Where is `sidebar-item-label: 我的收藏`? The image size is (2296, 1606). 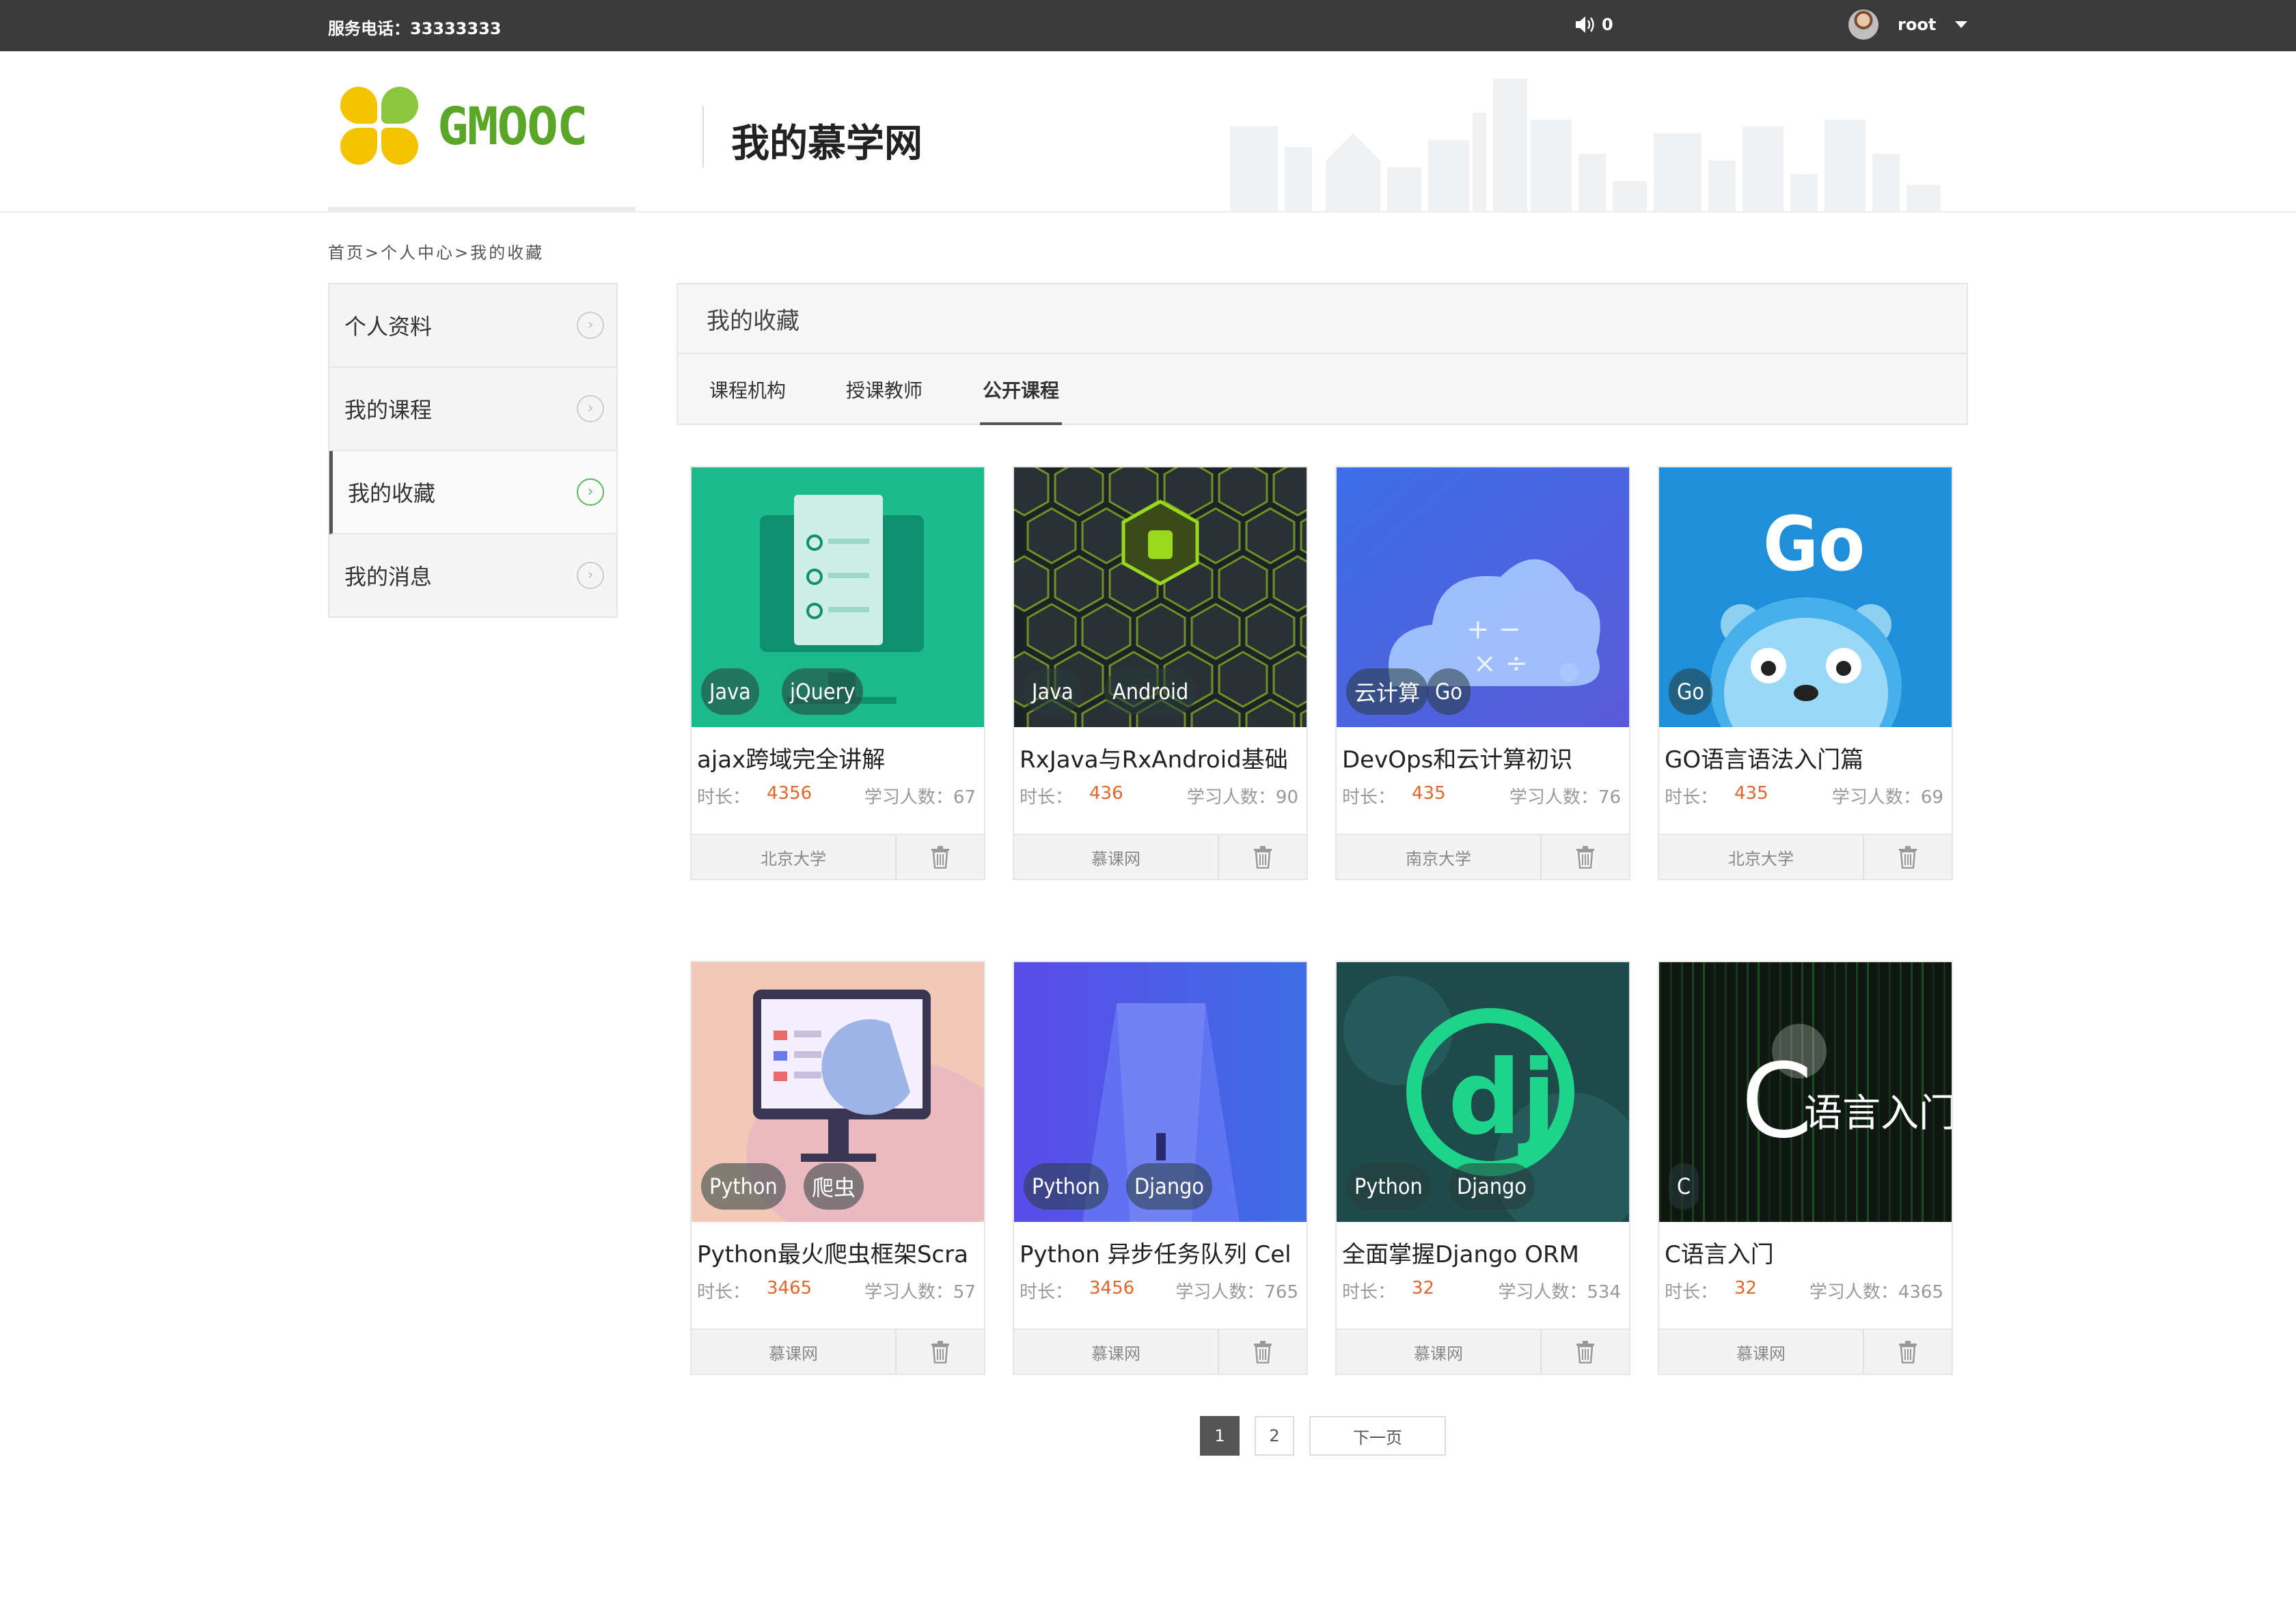
sidebar-item-label: 我的收藏 is located at coordinates (392, 493).